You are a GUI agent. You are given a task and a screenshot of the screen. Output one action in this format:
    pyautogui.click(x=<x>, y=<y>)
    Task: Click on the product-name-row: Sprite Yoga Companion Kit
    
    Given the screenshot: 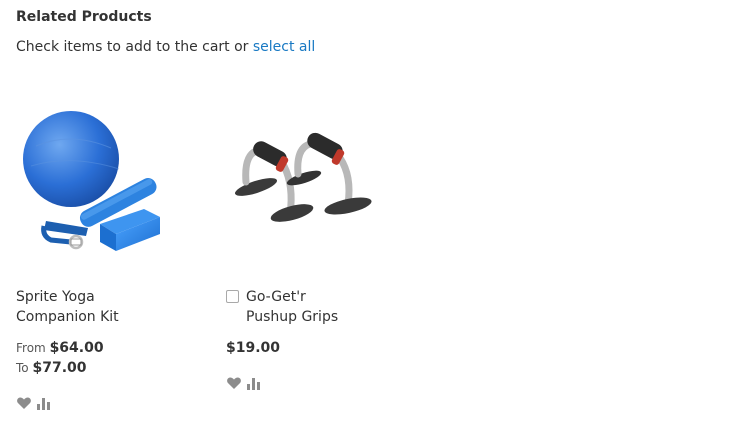 What is the action you would take?
    pyautogui.click(x=111, y=307)
    